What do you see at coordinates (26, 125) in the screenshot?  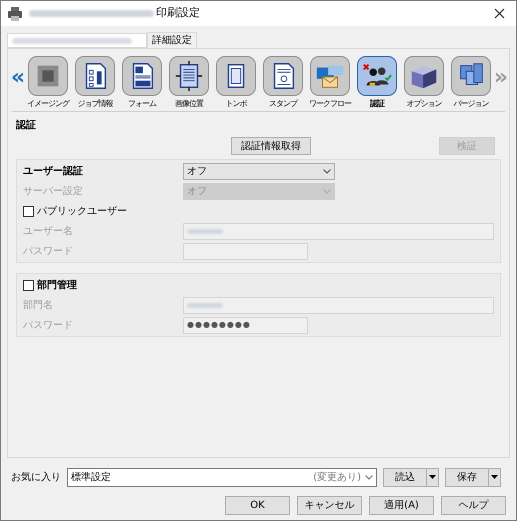 I see `section-title: 認証` at bounding box center [26, 125].